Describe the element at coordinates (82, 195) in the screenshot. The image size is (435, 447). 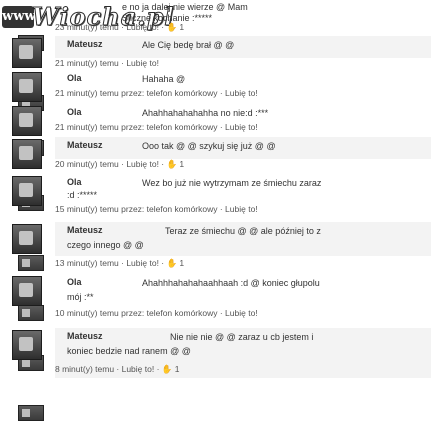
I see `comment-text: :d :*****` at that location.